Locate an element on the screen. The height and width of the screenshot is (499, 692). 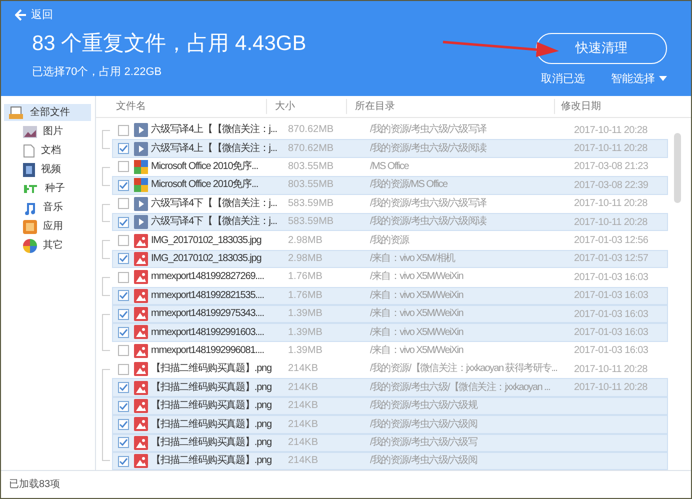
file-row: Microsoft Office 2010免序... 803.55MB /我的资源/MS Office 2017-03-08 22:39 is located at coordinates (390, 185).